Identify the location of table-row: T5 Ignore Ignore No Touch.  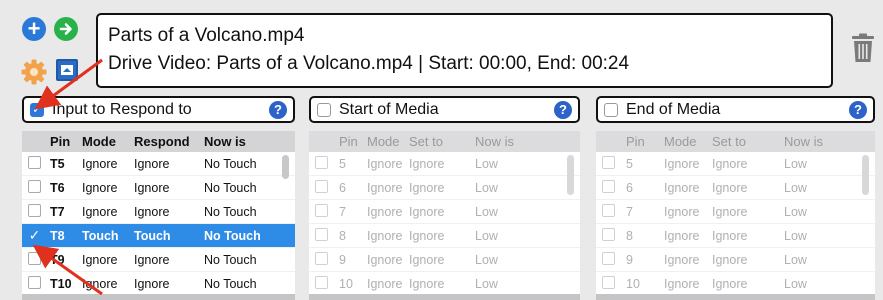
(158, 164).